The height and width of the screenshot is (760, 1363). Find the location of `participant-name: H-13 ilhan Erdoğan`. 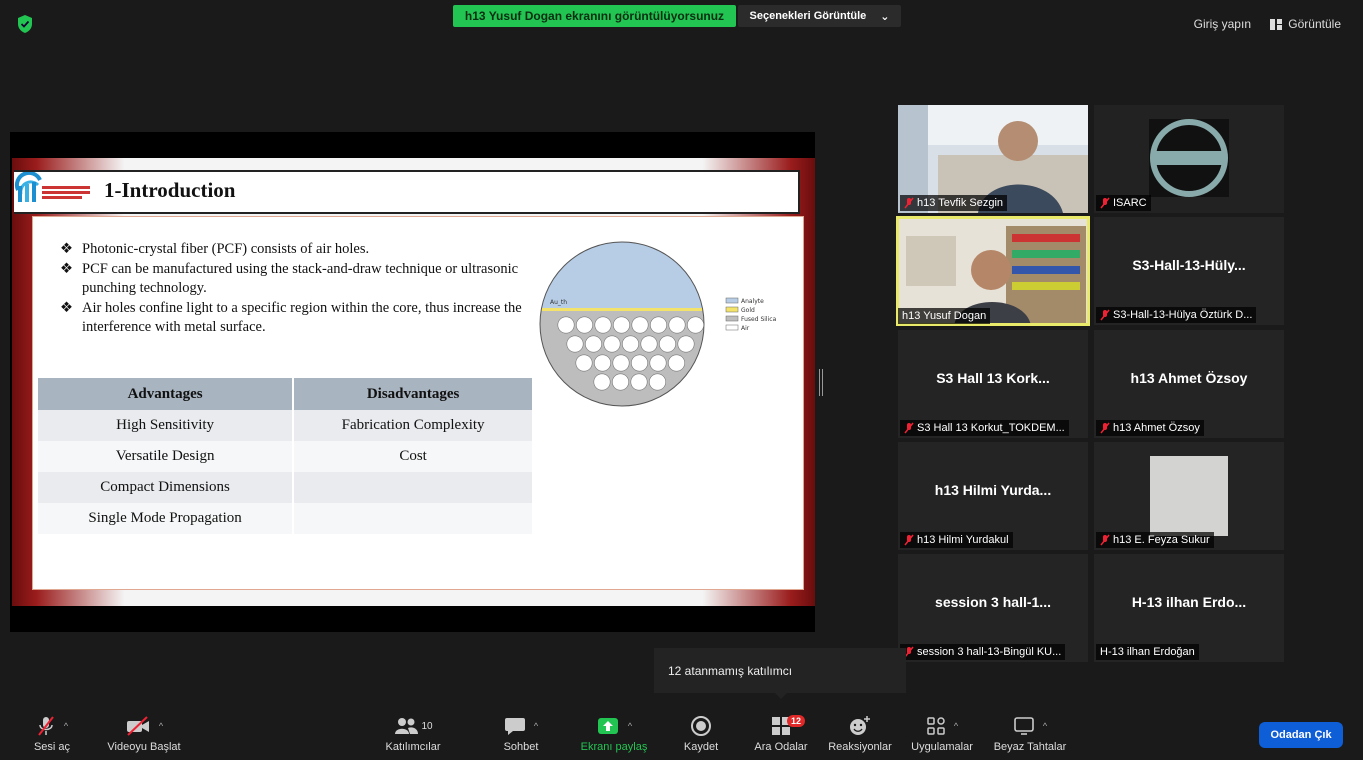

participant-name: H-13 ilhan Erdoğan is located at coordinates (1147, 652).